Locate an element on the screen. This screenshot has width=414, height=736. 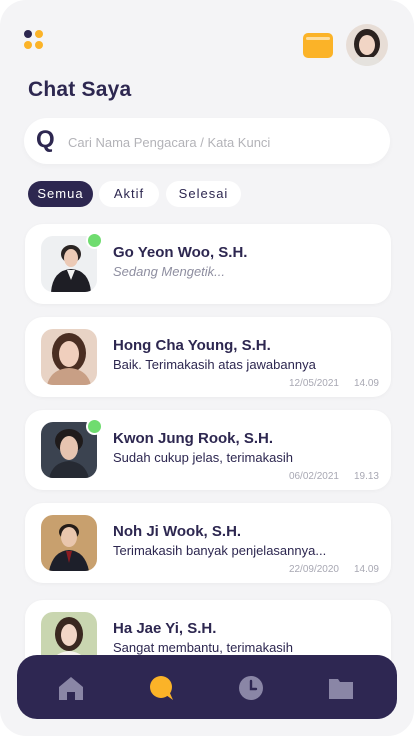
folder-icon is located at coordinates (341, 688).